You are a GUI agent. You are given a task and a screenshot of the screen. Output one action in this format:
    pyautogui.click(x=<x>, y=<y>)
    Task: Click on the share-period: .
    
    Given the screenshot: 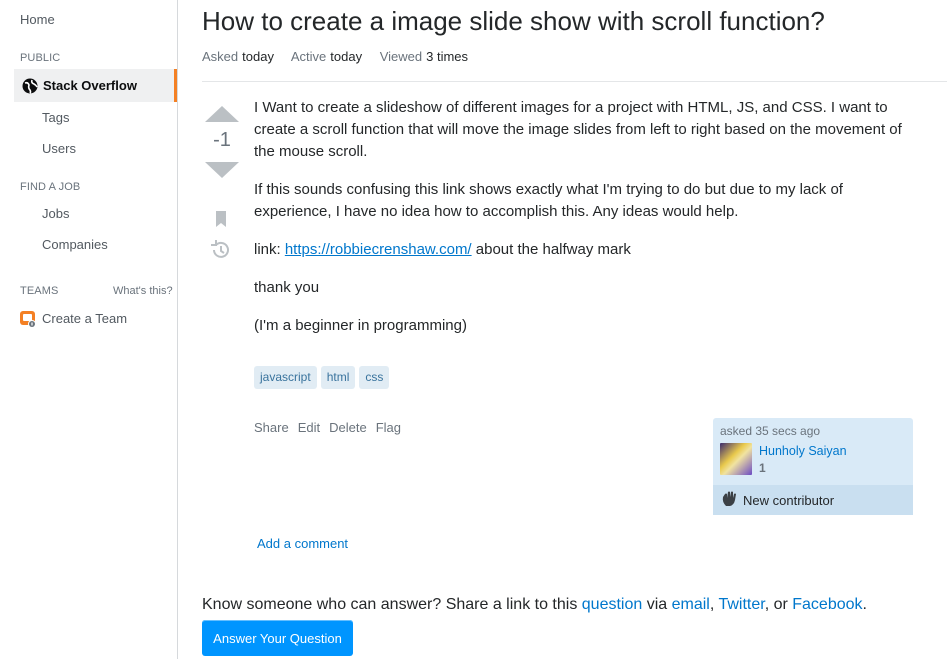 What is the action you would take?
    pyautogui.click(x=864, y=604)
    